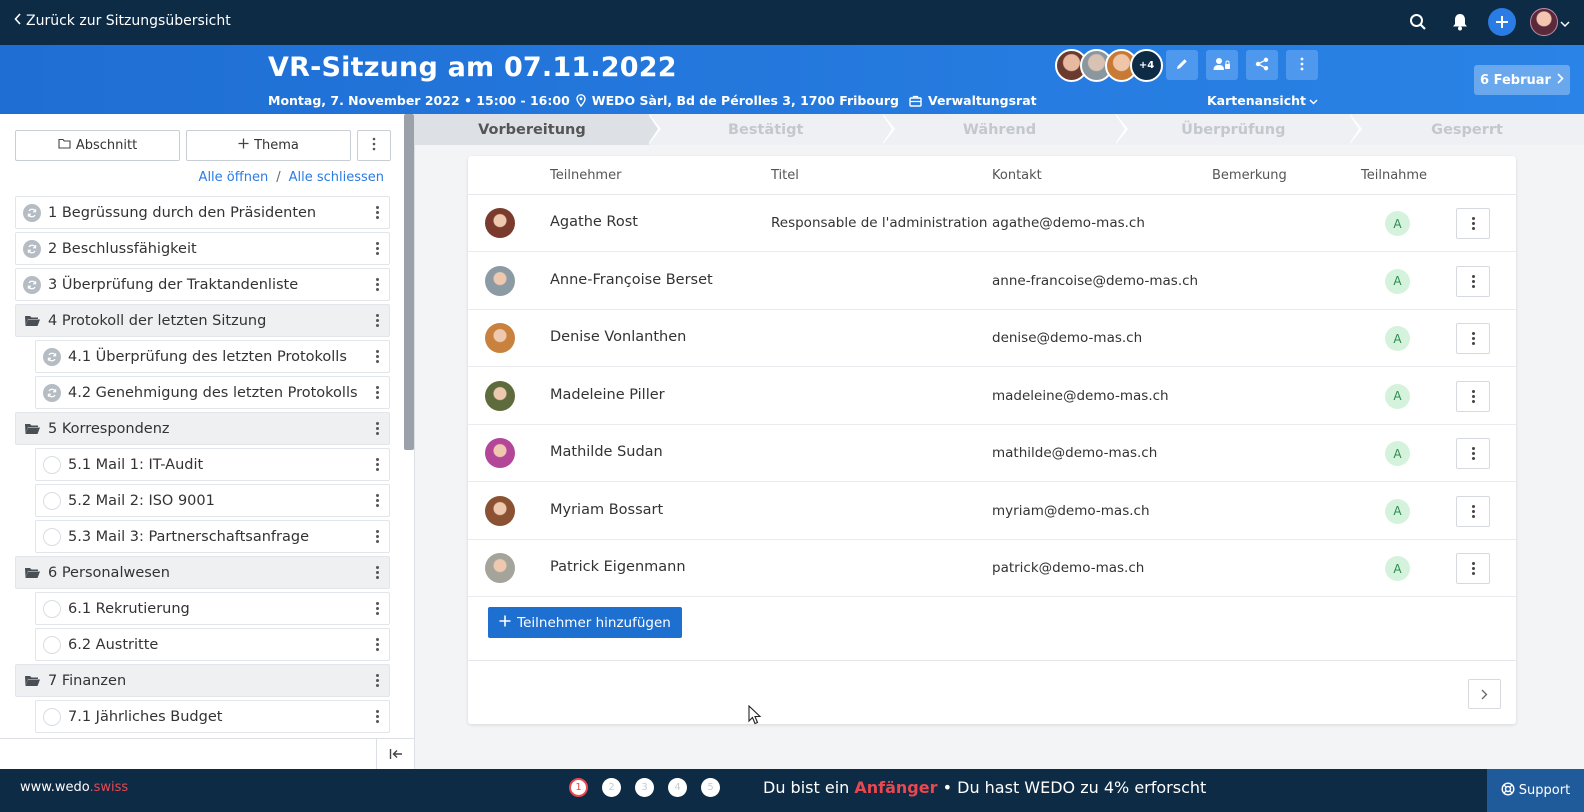 The image size is (1584, 812). What do you see at coordinates (202, 680) in the screenshot?
I see `agenda-section: 7 Finanzen` at bounding box center [202, 680].